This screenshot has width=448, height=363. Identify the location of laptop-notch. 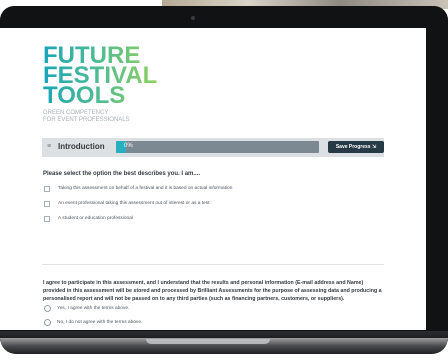
(208, 341).